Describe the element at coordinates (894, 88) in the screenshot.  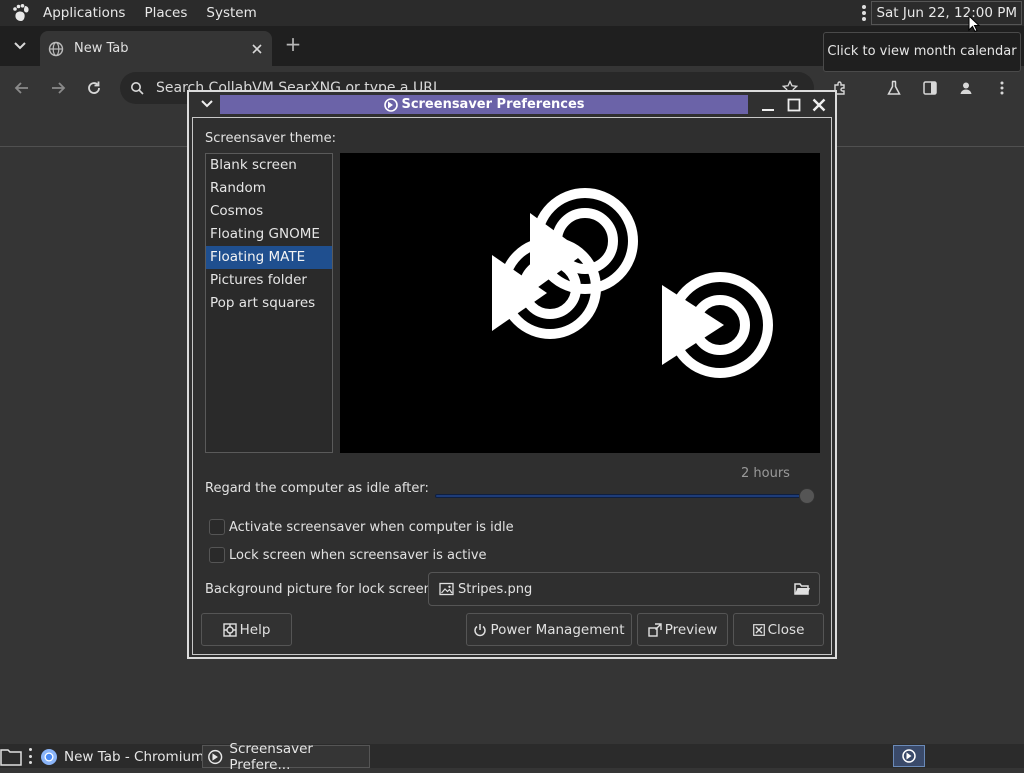
I see `labs-flask-icon` at that location.